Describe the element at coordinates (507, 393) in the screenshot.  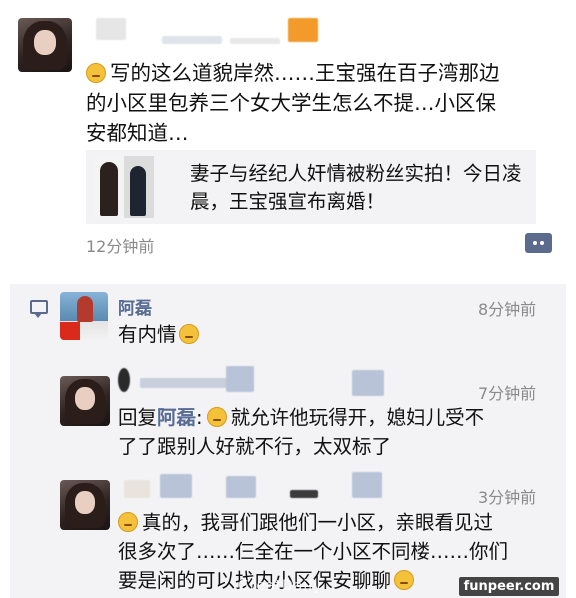
I see `comment-timestamp: 7分钟前` at that location.